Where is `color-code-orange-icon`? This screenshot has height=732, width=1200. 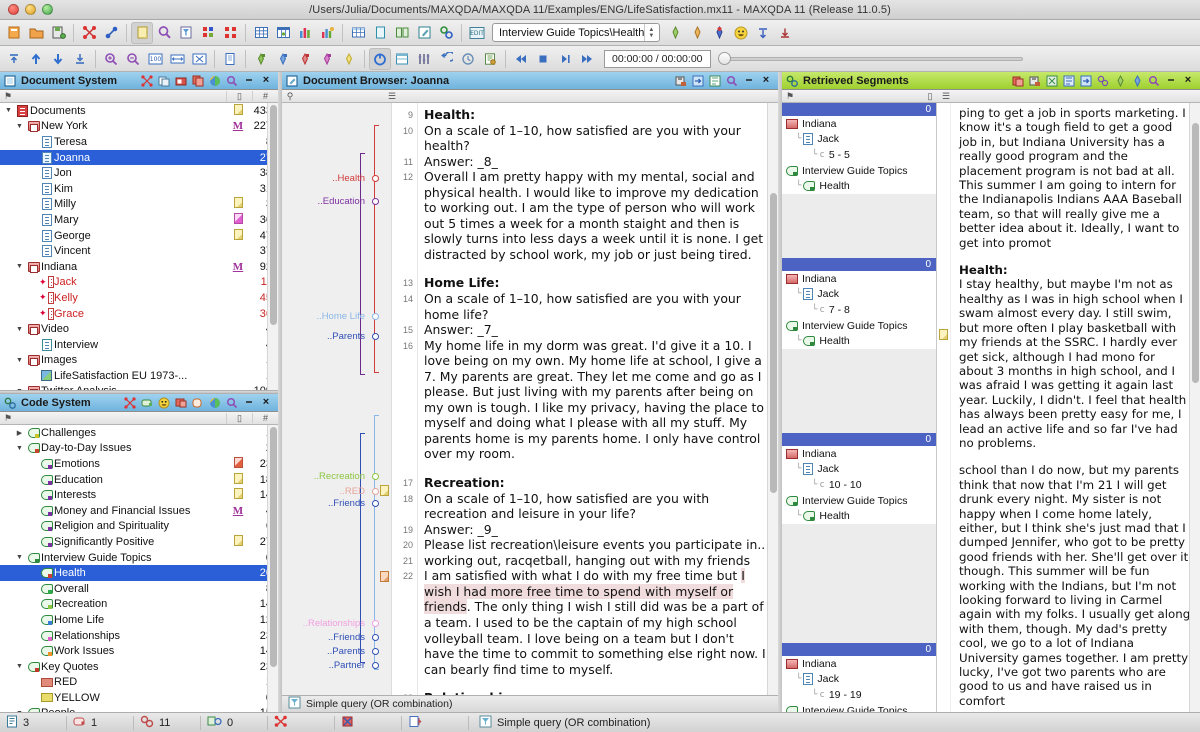
color-code-orange-icon is located at coordinates (697, 33).